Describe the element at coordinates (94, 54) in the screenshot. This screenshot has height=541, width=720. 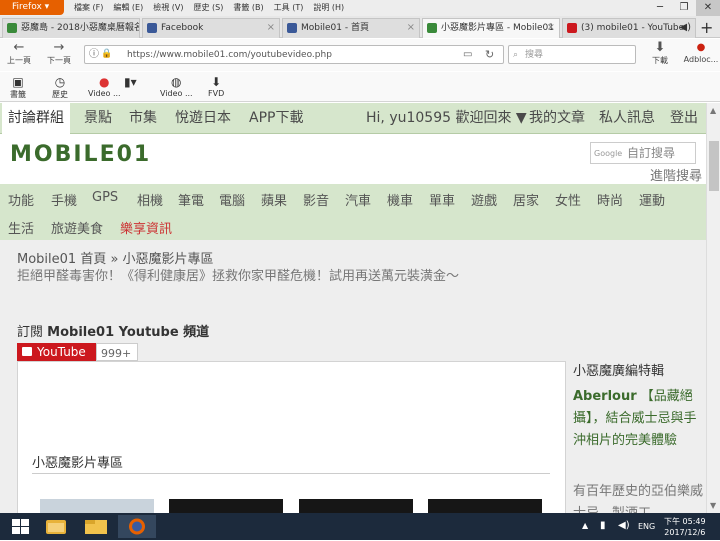
I see `info-icon: ⓘ` at that location.